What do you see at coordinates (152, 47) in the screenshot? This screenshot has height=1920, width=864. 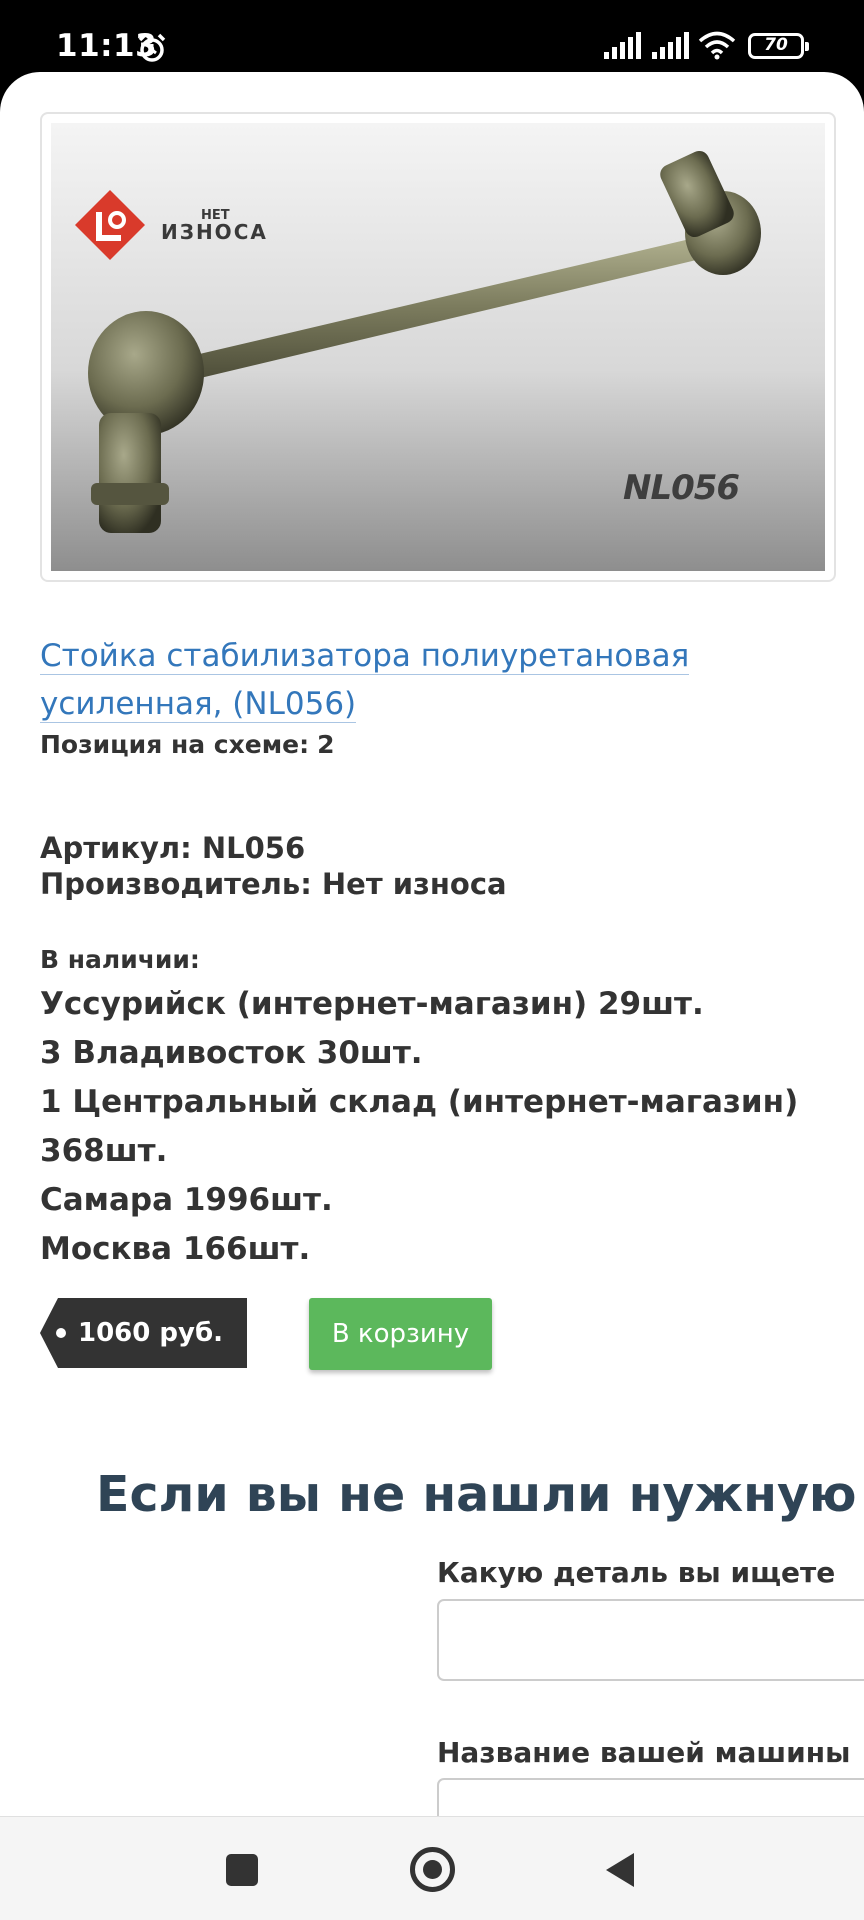 I see `alarm-icon` at bounding box center [152, 47].